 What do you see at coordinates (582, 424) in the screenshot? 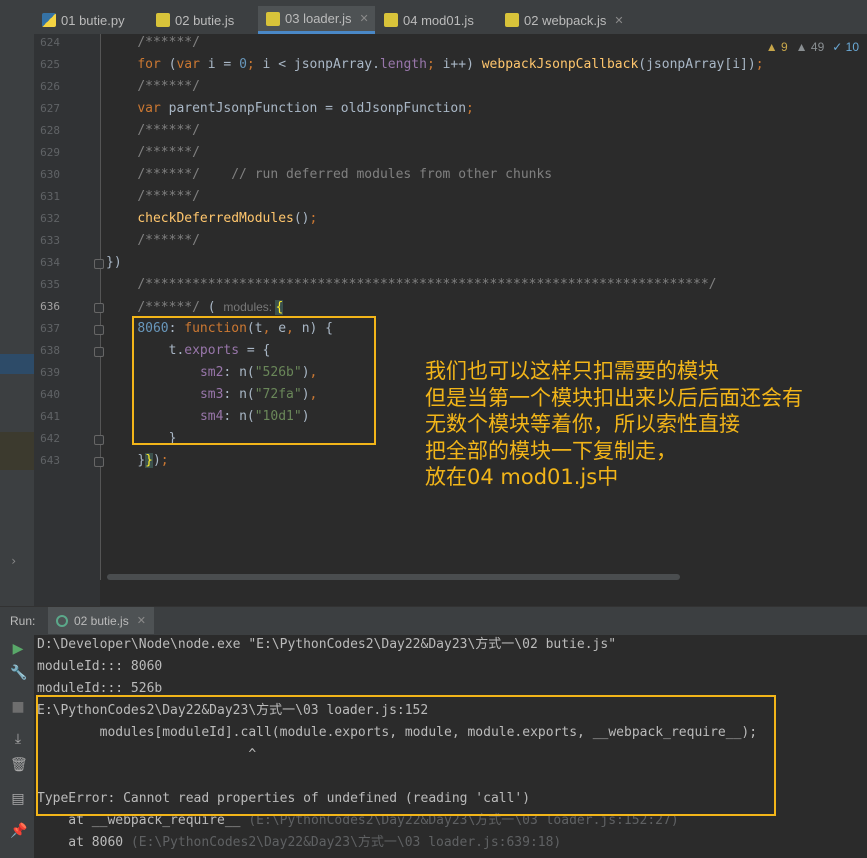
I see `annotation-line: 无数个模块等着你，所以索性直接` at bounding box center [582, 424].